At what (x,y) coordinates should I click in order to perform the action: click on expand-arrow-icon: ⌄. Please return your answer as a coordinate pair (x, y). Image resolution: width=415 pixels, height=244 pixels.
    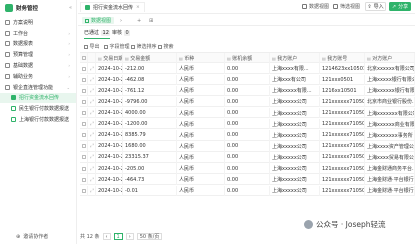
    Looking at the image, I should click on (68, 87).